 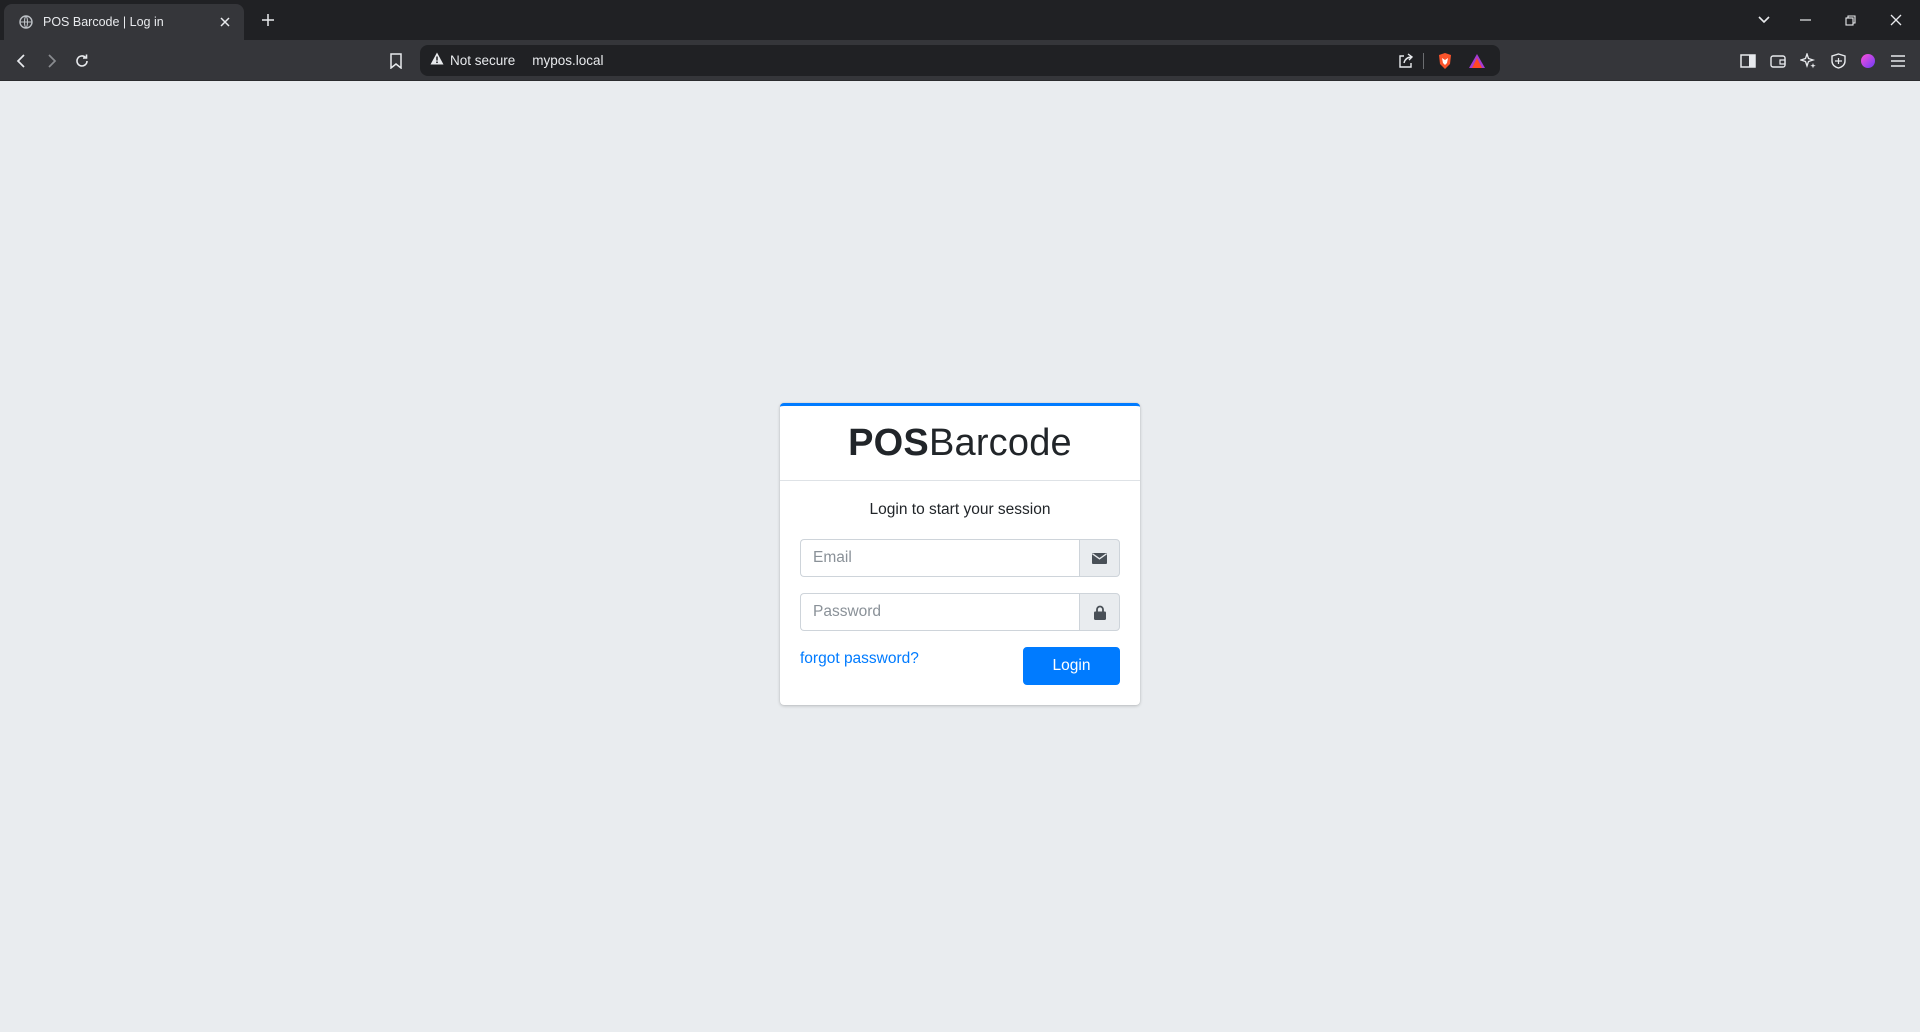 I want to click on menu-icon, so click(x=1898, y=61).